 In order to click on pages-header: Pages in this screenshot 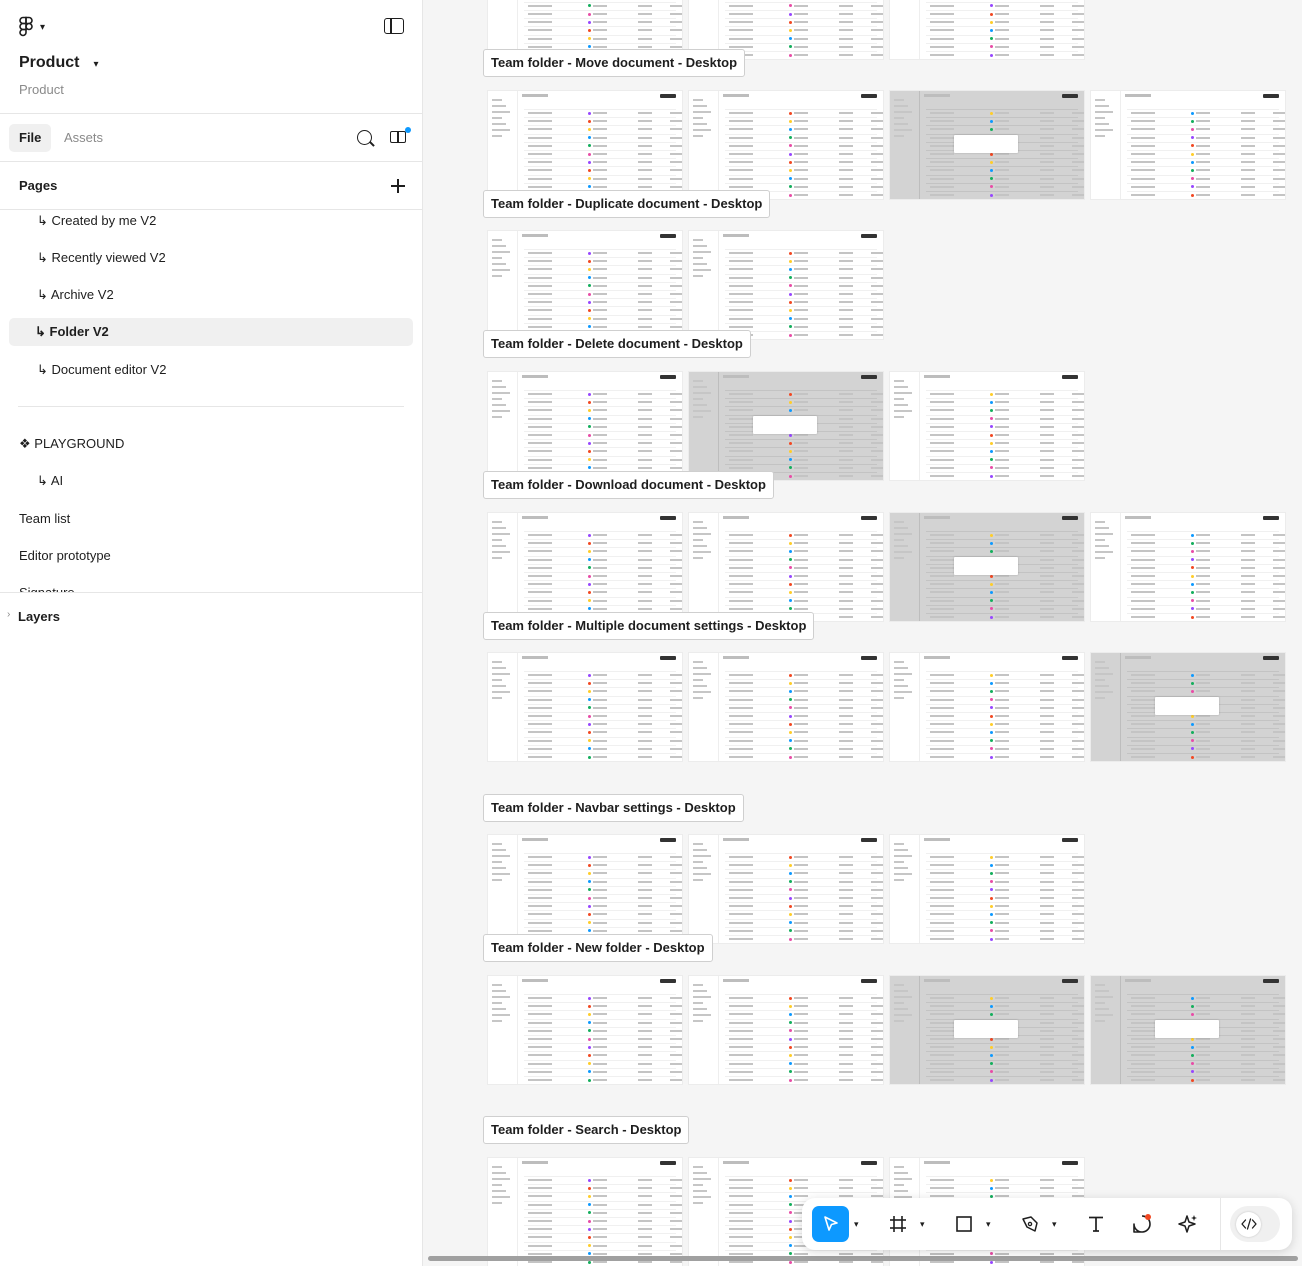, I will do `click(211, 186)`.